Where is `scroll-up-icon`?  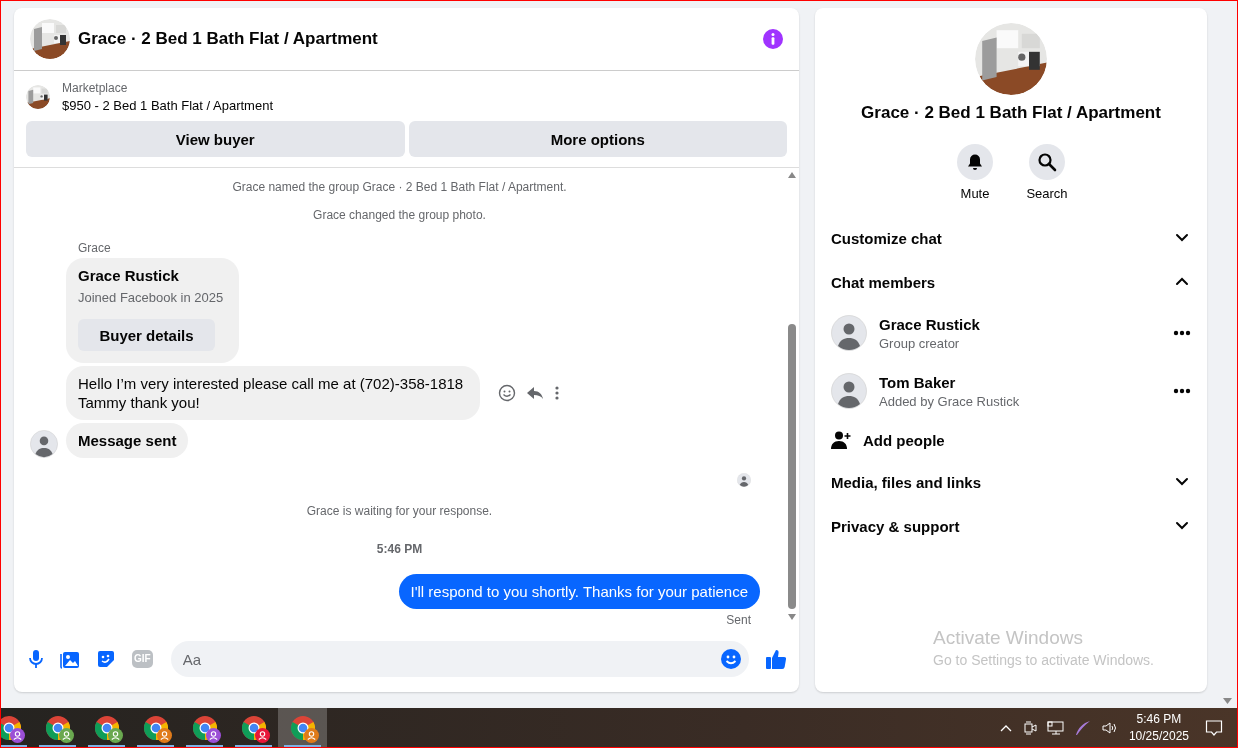 scroll-up-icon is located at coordinates (792, 175).